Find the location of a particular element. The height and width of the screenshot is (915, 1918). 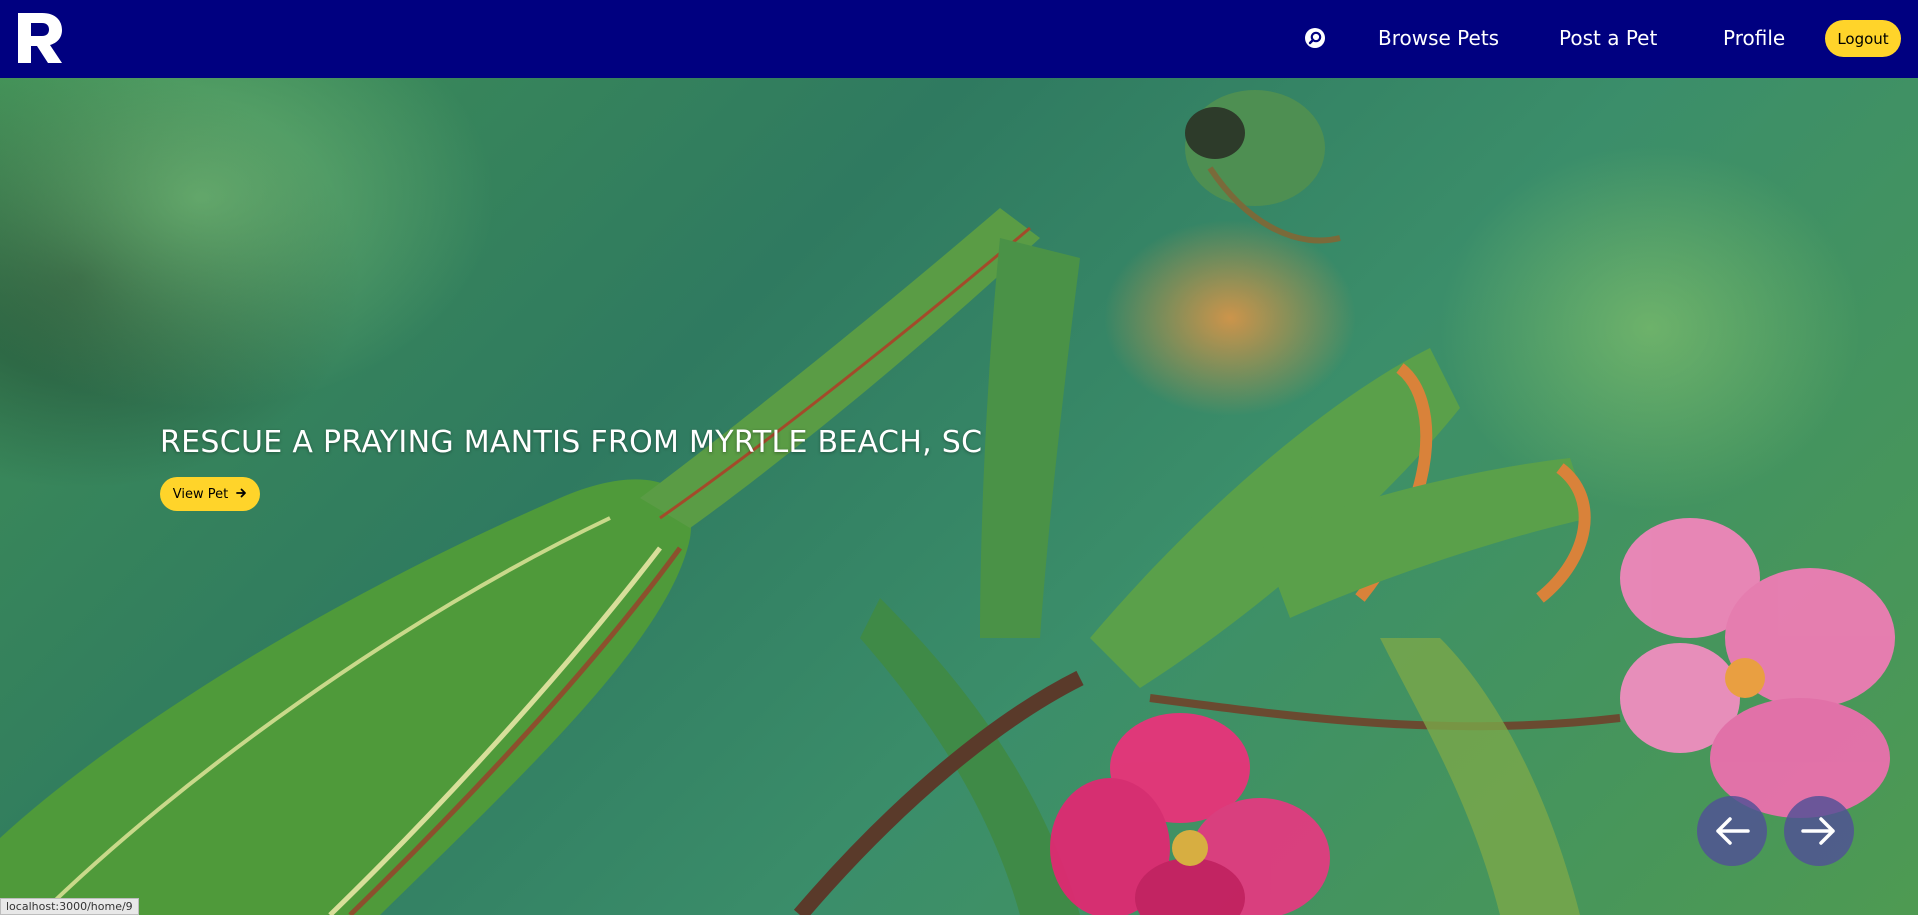

nav-browse-pets: Browse Pets is located at coordinates (1438, 38).